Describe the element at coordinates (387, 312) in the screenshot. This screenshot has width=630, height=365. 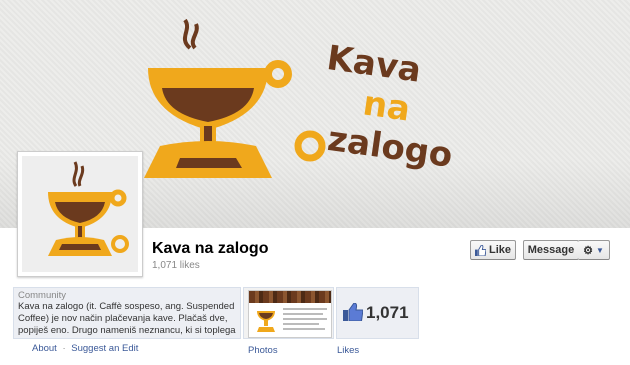
I see `likes-tile-count: 1,071` at that location.